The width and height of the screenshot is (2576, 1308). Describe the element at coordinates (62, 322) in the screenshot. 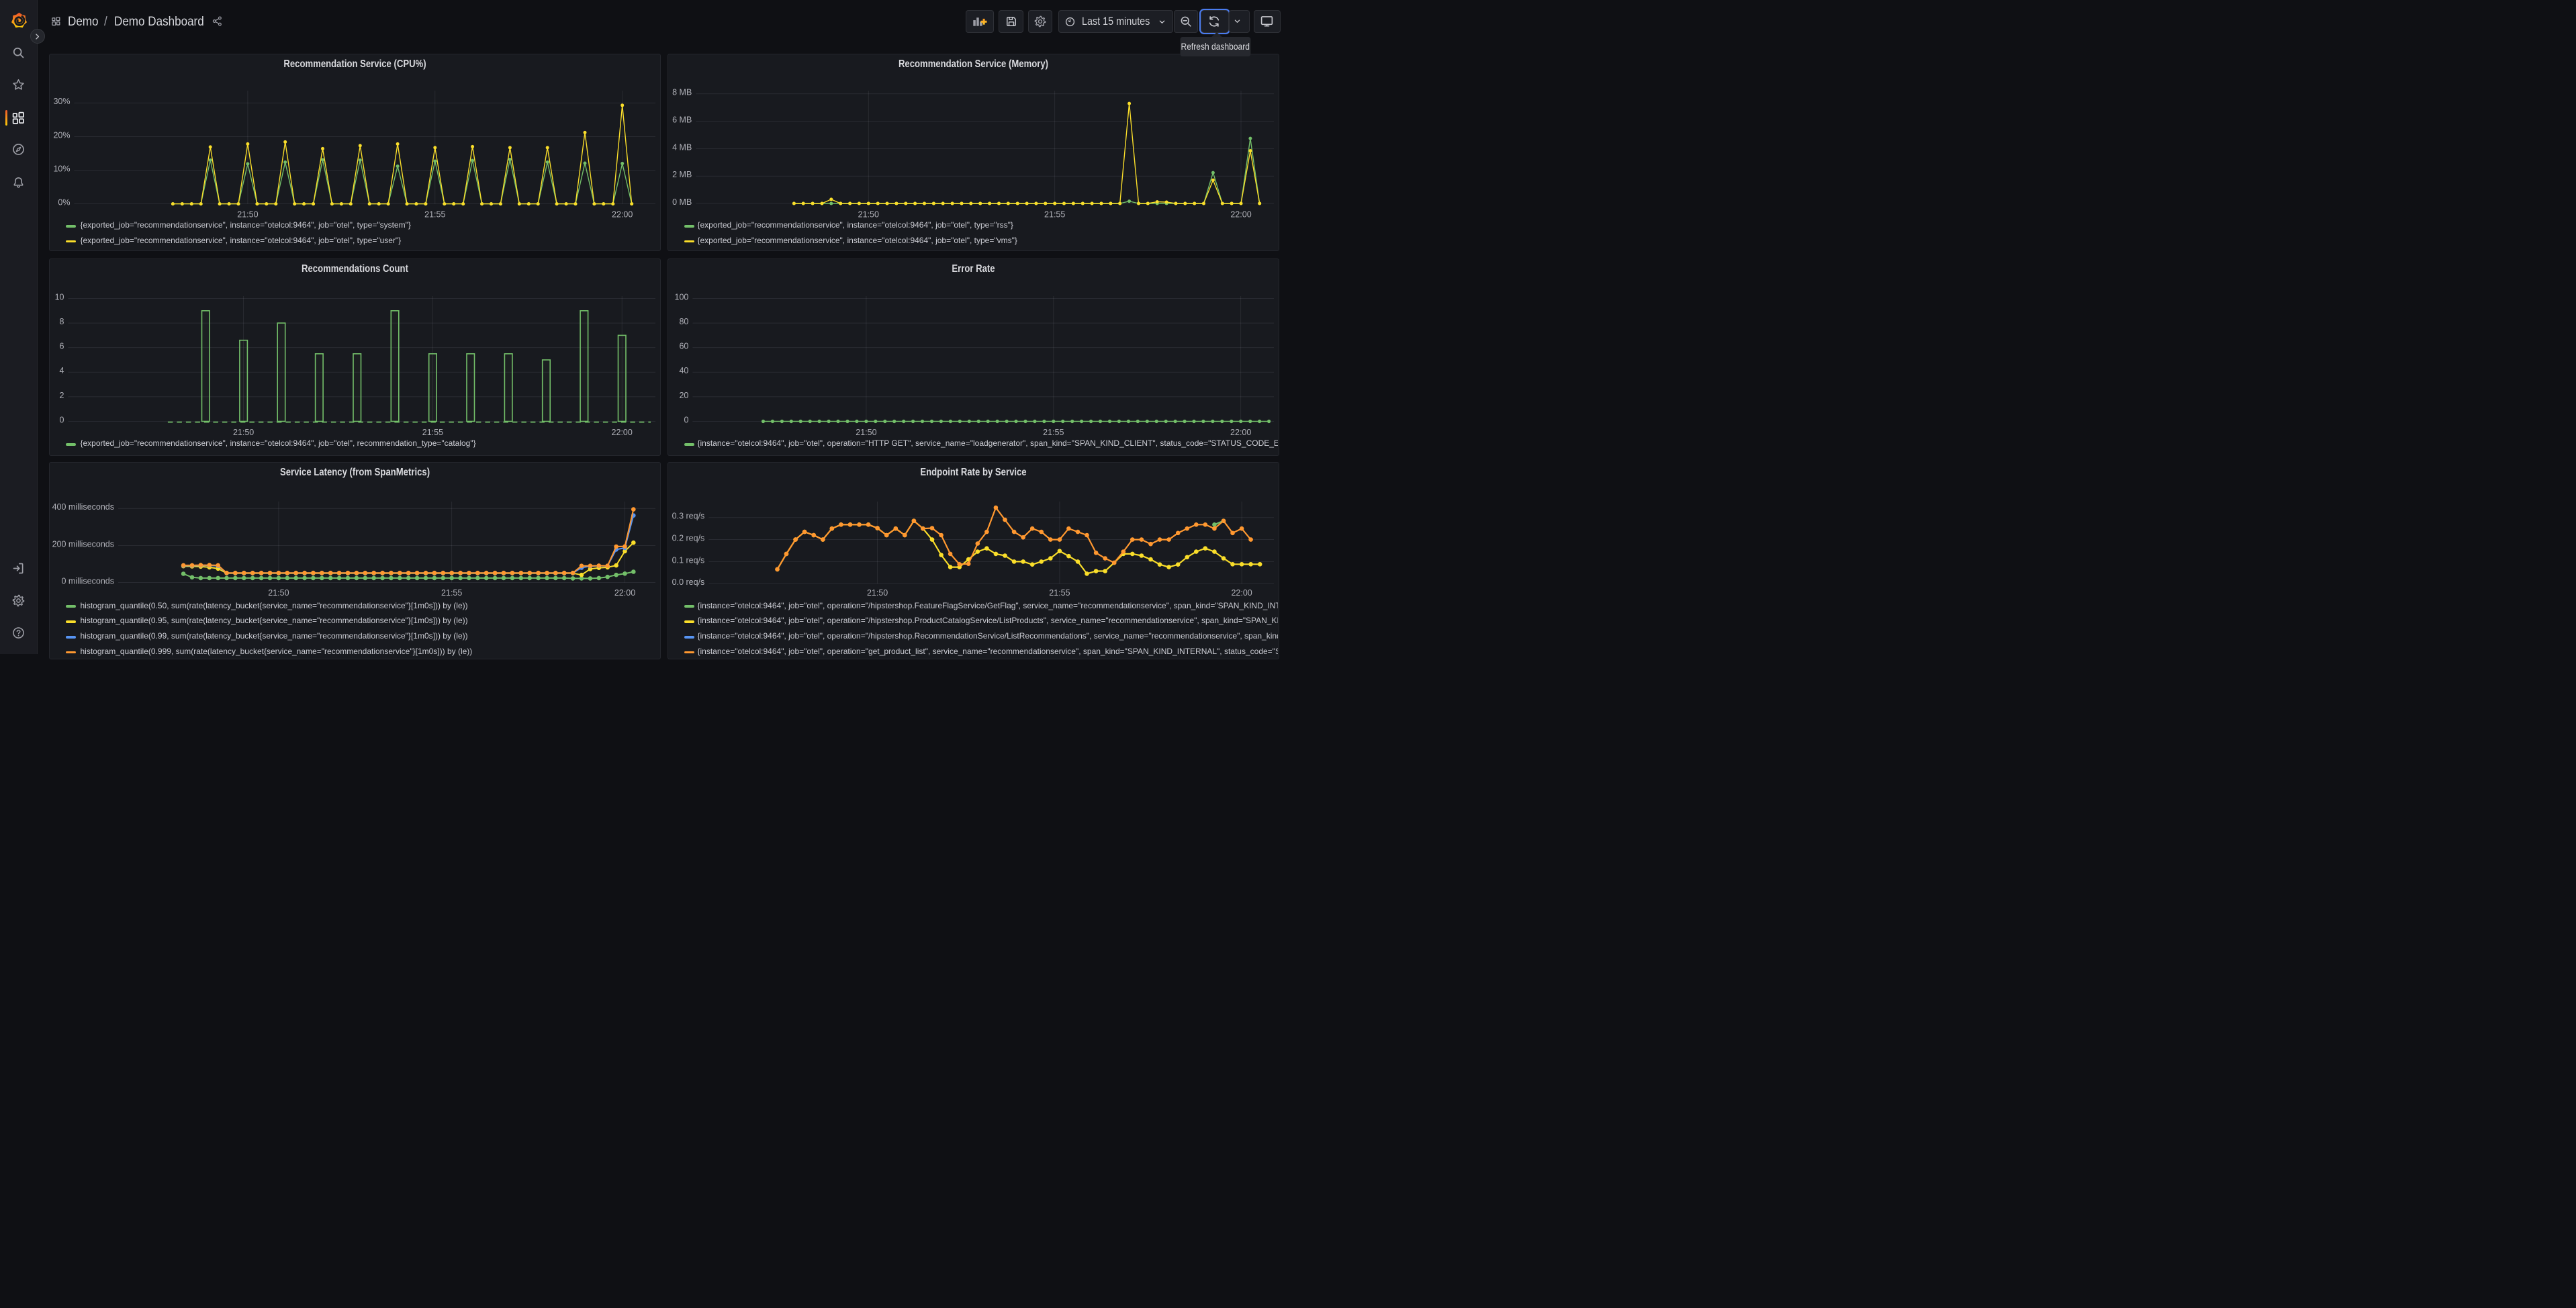

I see `svg-text: 8` at that location.